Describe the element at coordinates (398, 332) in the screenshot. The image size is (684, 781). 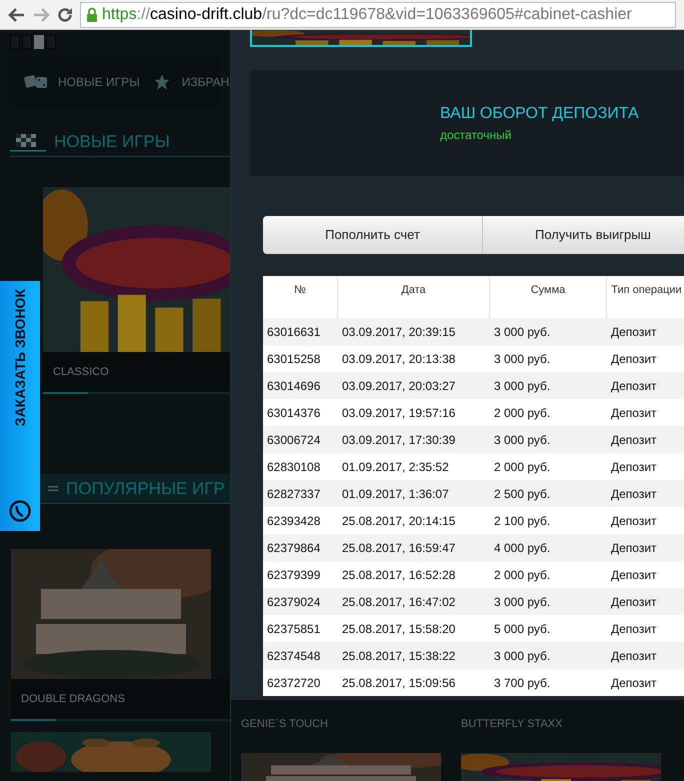
I see `table-cell-text: 03.09.2017, 20:39:15` at that location.